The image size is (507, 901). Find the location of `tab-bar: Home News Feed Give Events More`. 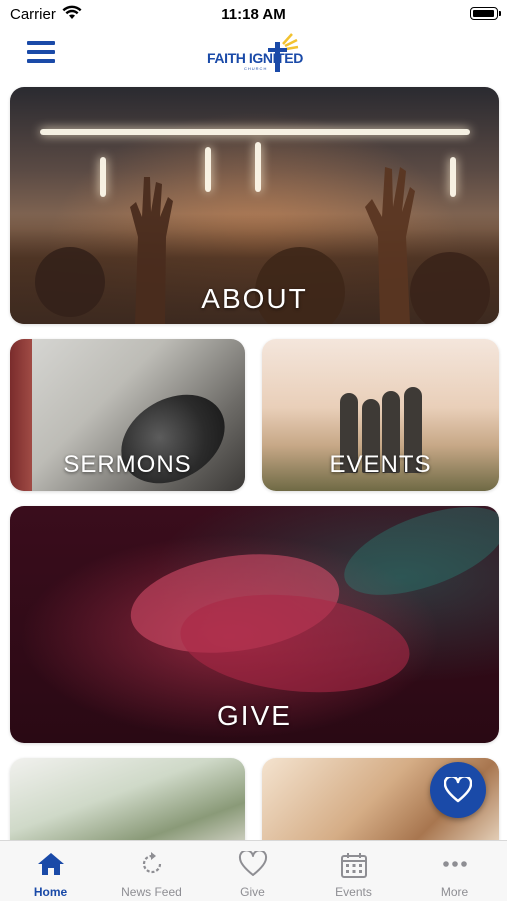

tab-bar: Home News Feed Give Events More is located at coordinates (253, 870).